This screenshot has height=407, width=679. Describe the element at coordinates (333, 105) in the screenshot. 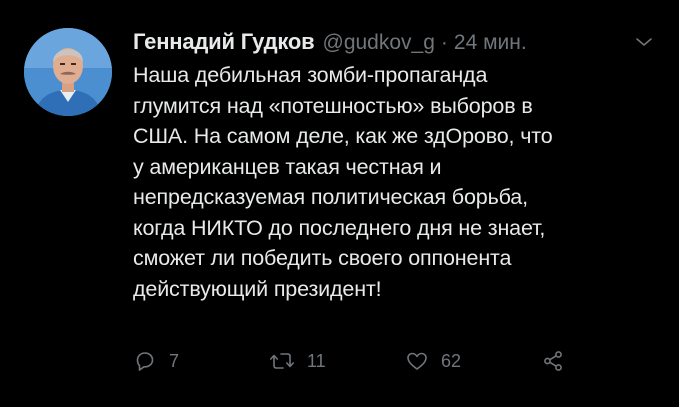

I see `tweet-text-line: глумится над «потешностью» выборов в` at that location.